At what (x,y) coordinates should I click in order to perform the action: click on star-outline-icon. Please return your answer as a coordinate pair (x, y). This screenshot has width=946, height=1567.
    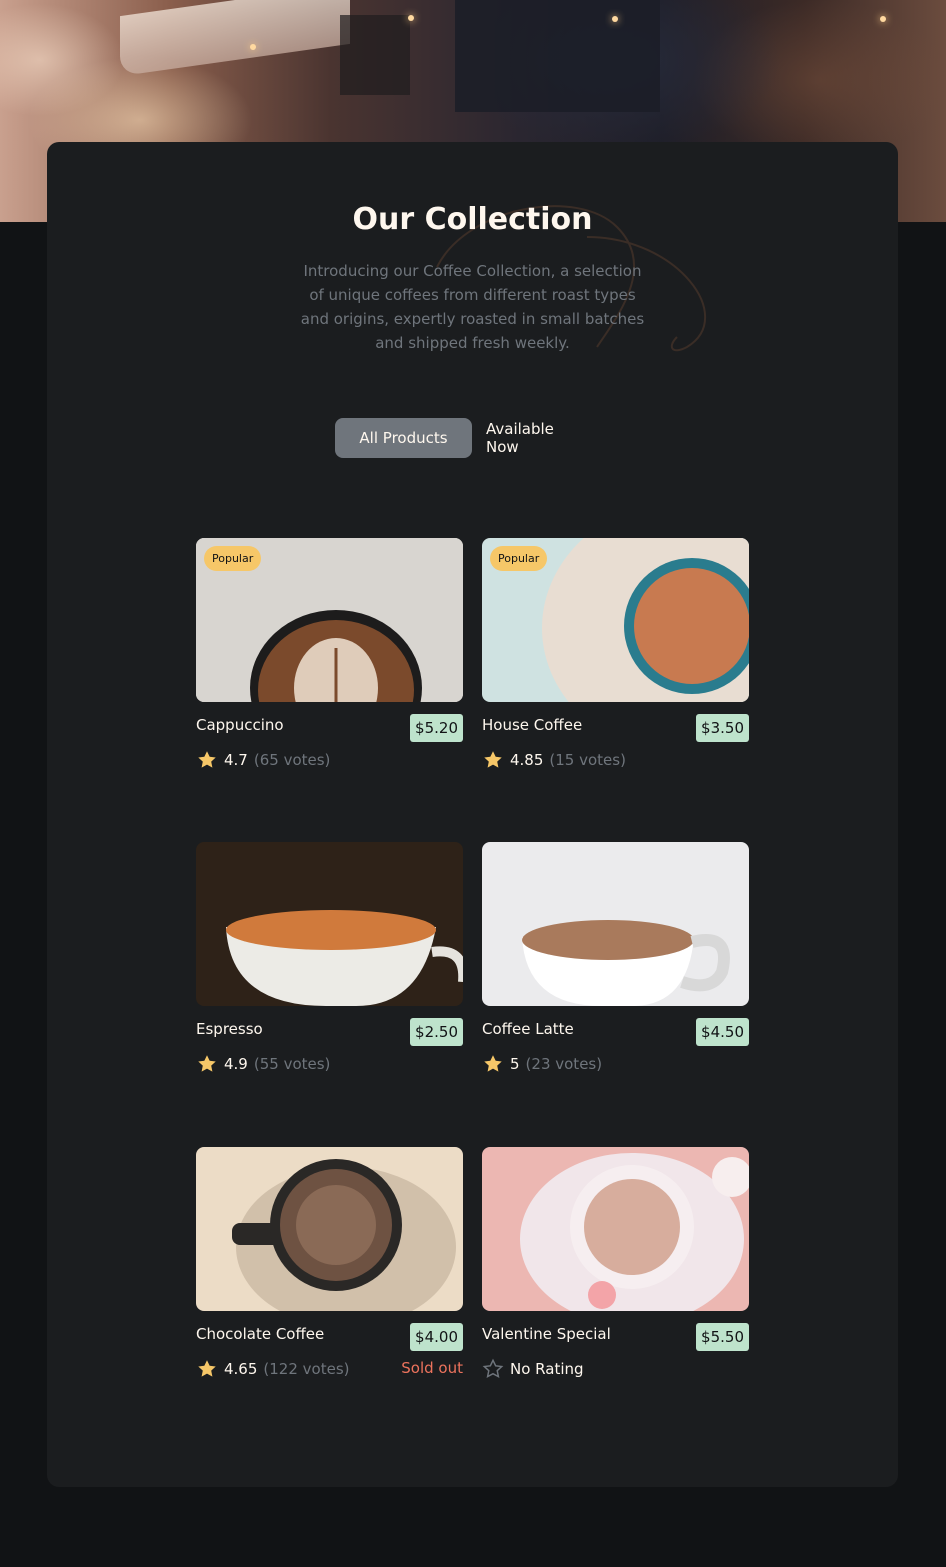
    Looking at the image, I should click on (493, 1368).